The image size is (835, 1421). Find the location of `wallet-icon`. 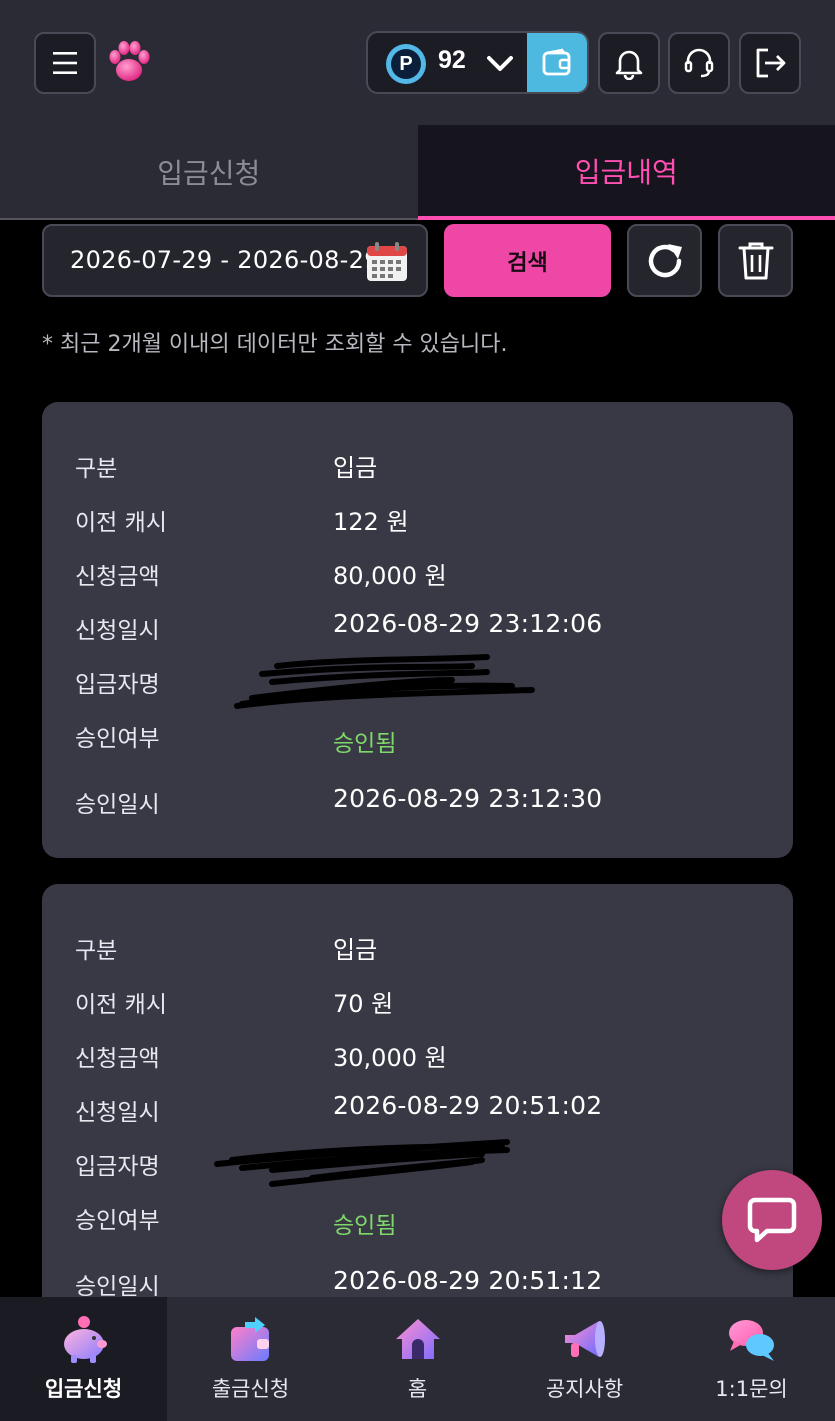

wallet-icon is located at coordinates (556, 61).